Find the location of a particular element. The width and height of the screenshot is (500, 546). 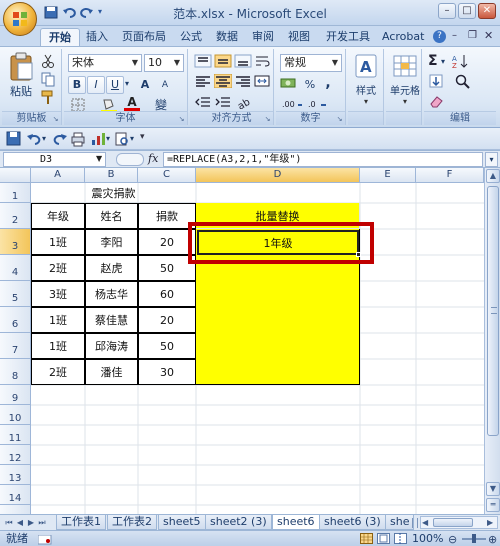

tab-formulas: 公式 is located at coordinates (191, 37).